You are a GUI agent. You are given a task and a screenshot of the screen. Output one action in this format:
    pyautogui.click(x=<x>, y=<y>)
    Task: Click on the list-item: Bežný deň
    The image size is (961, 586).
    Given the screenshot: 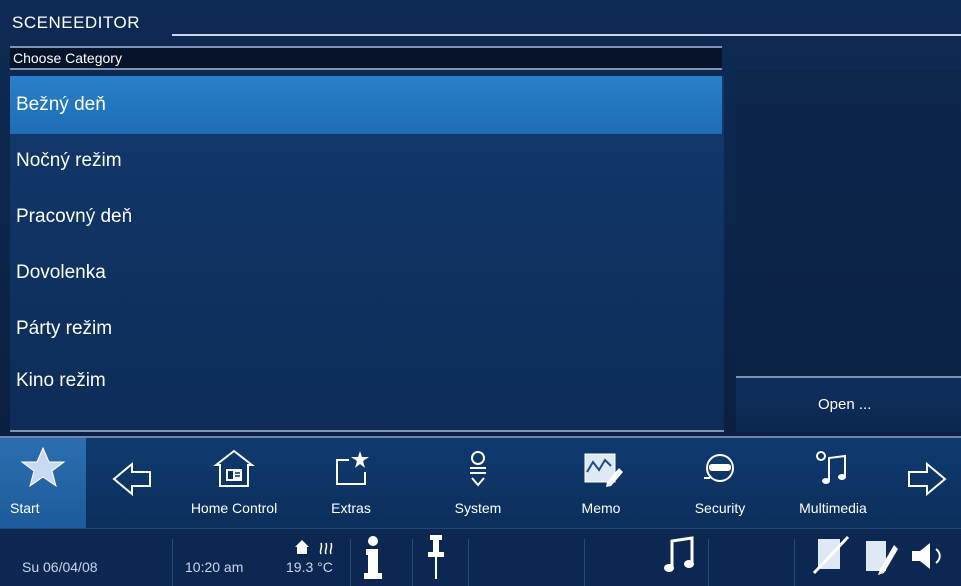 What is the action you would take?
    pyautogui.click(x=366, y=105)
    